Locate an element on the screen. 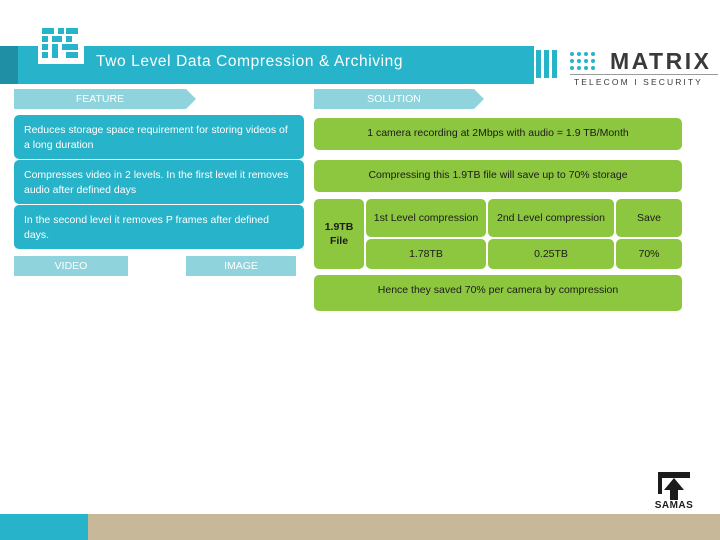  label-video: VIDEO is located at coordinates (71, 266).